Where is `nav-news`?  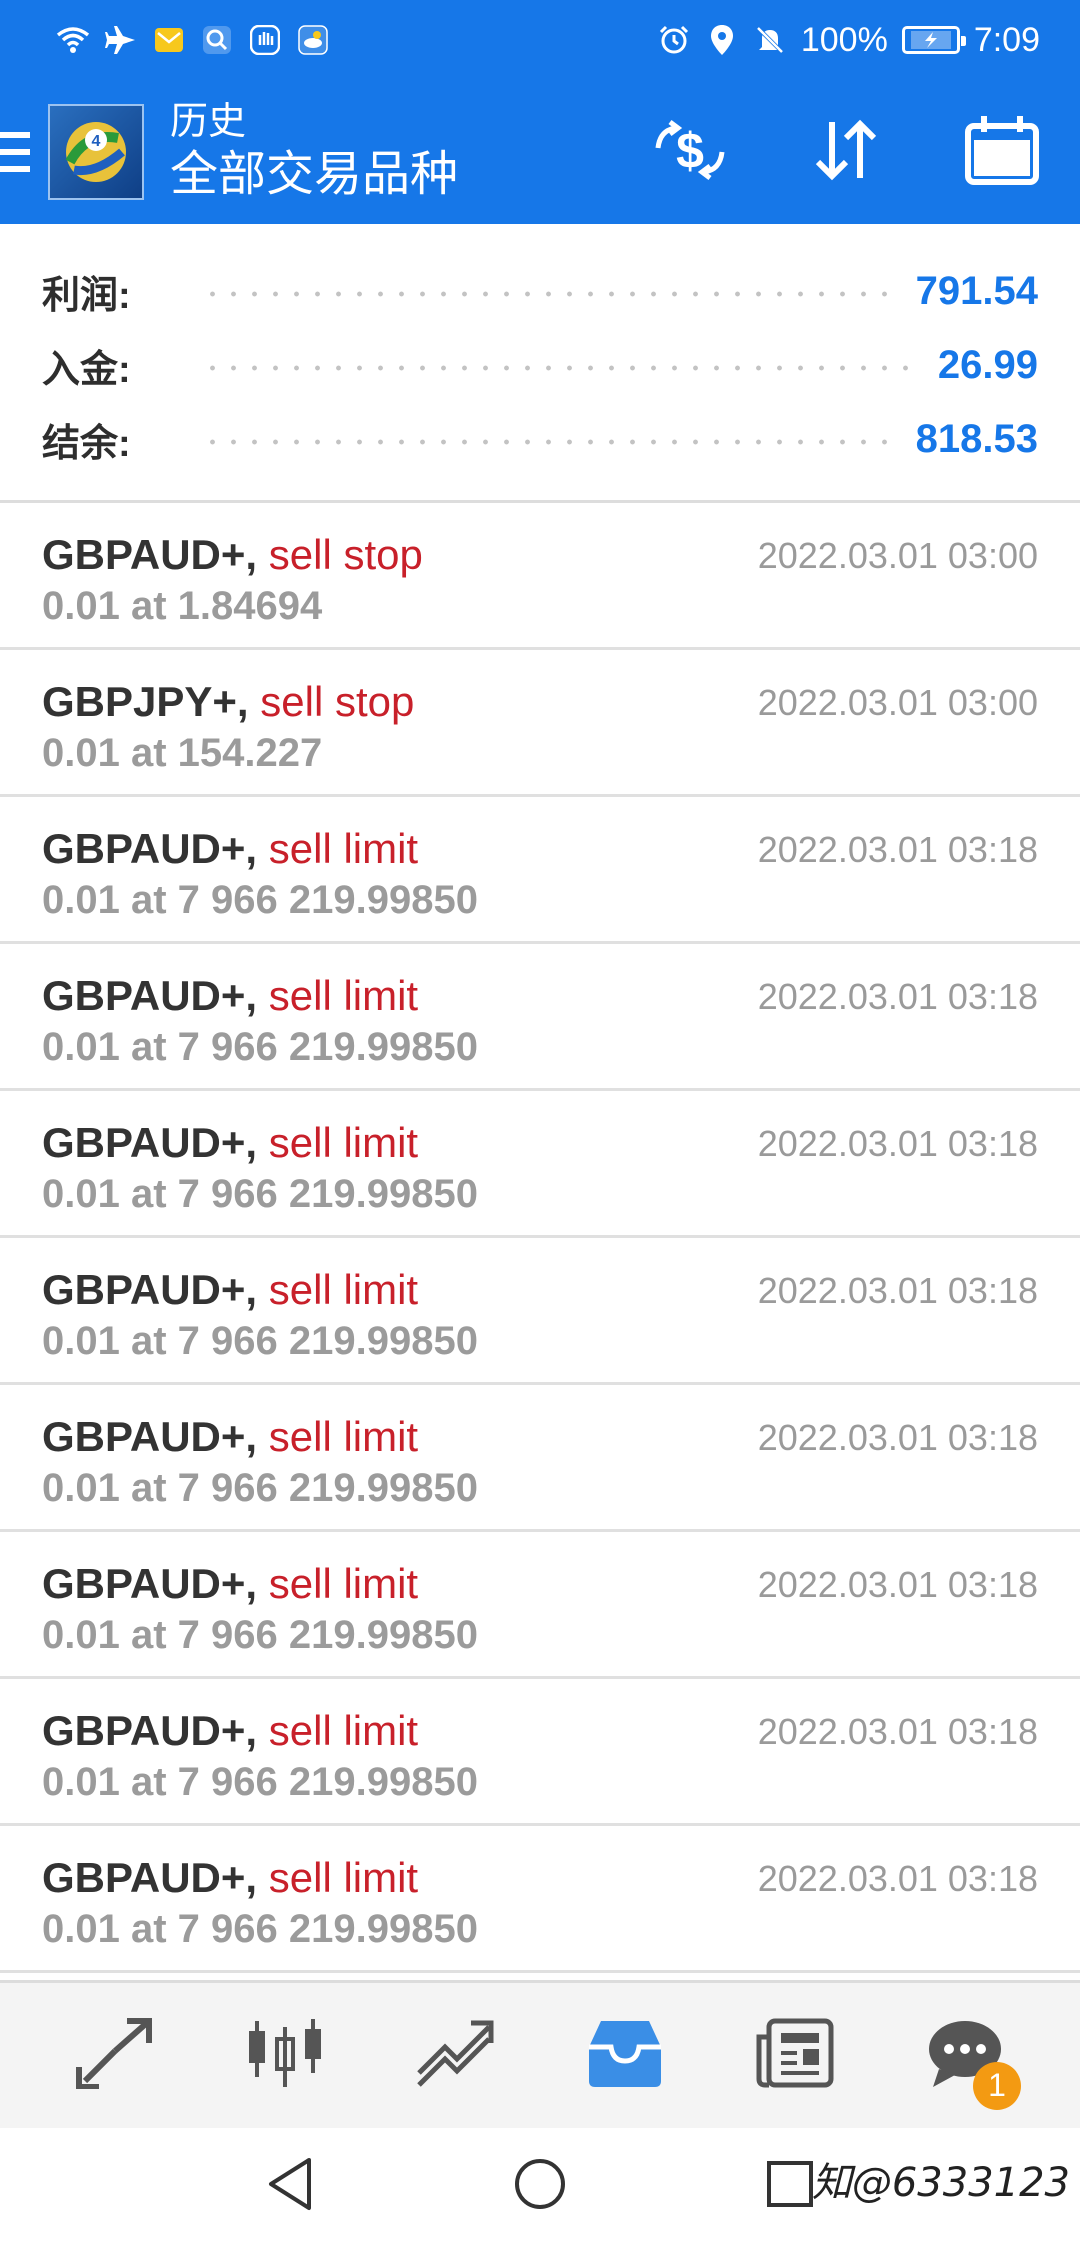 nav-news is located at coordinates (795, 2056).